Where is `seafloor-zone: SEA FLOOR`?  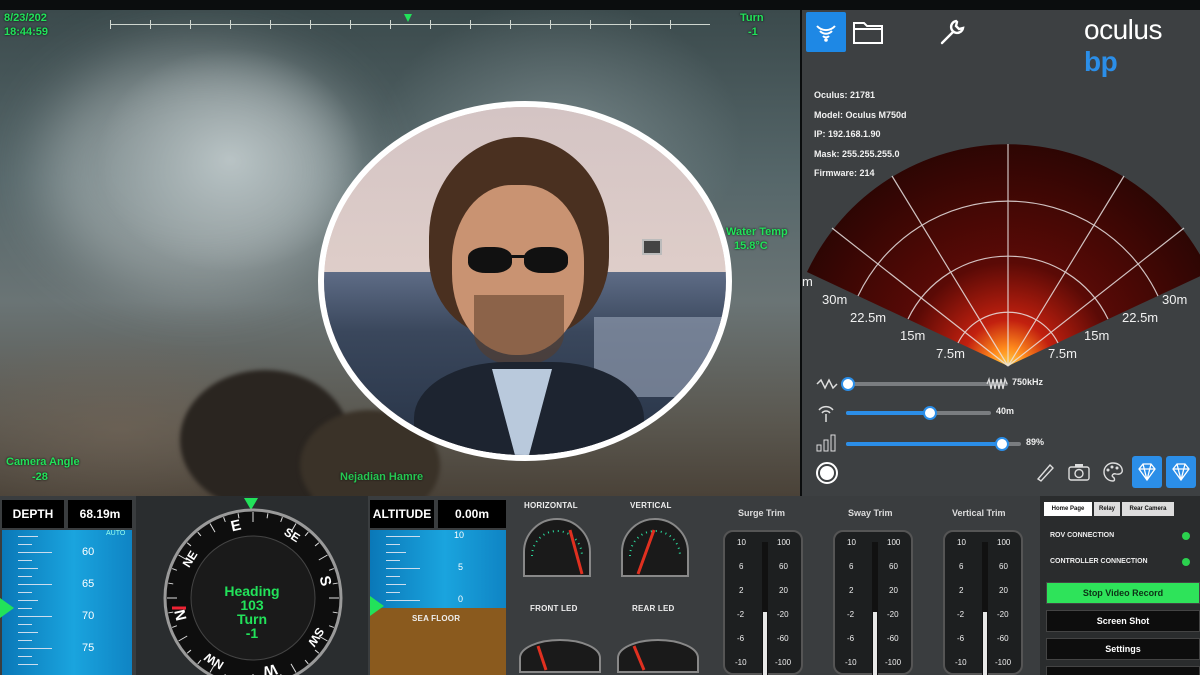
seafloor-zone: SEA FLOOR is located at coordinates (438, 641).